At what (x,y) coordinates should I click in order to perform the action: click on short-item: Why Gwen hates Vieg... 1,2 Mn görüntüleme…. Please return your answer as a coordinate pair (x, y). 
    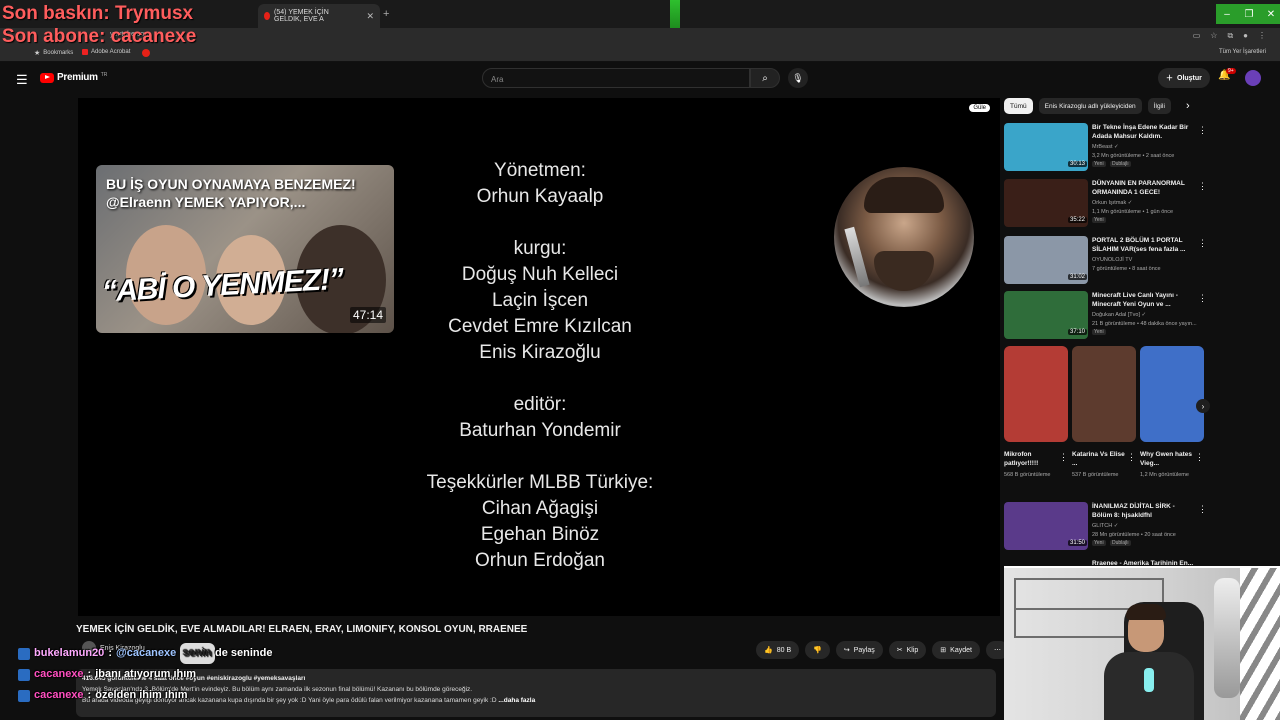
    Looking at the image, I should click on (1172, 412).